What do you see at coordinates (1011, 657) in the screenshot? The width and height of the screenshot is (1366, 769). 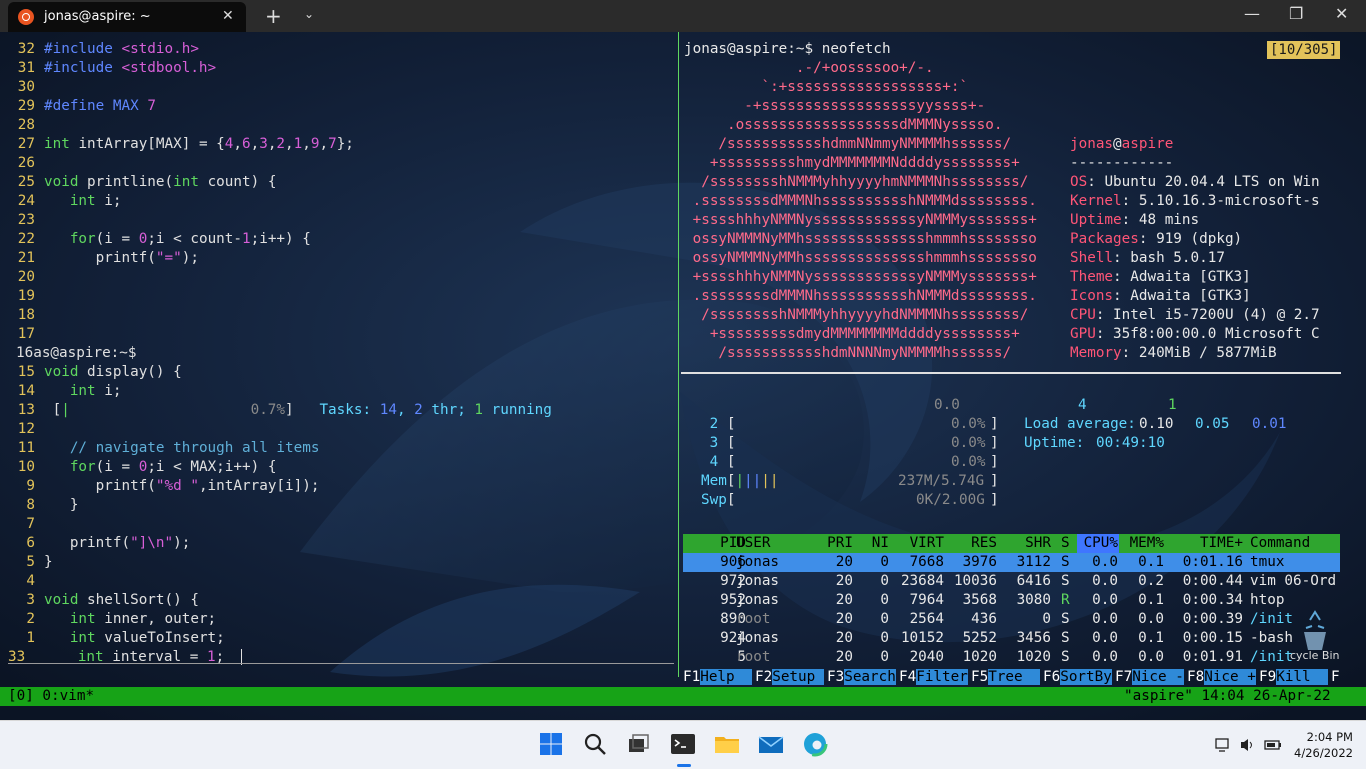 I see `process-row: 5 root 20 0 2040 1020 1020 S 0.0 0.0 0:01.91/init` at bounding box center [1011, 657].